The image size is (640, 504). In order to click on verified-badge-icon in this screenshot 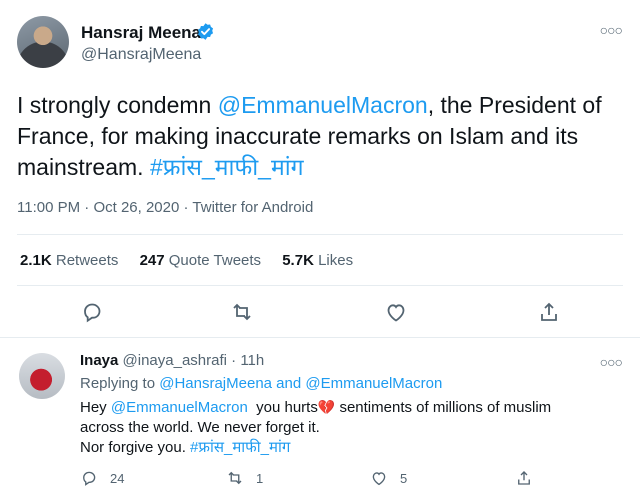, I will do `click(205, 31)`.